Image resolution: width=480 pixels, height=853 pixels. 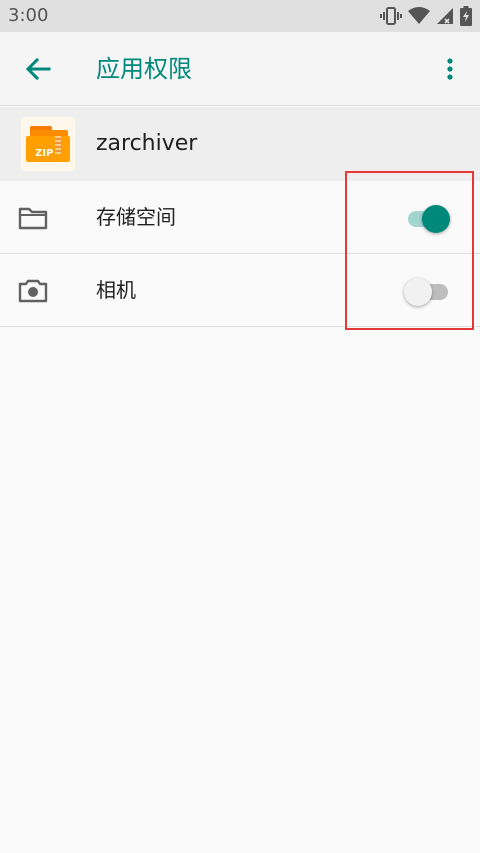 I want to click on permission-row-storage: 存储空间, so click(x=240, y=217).